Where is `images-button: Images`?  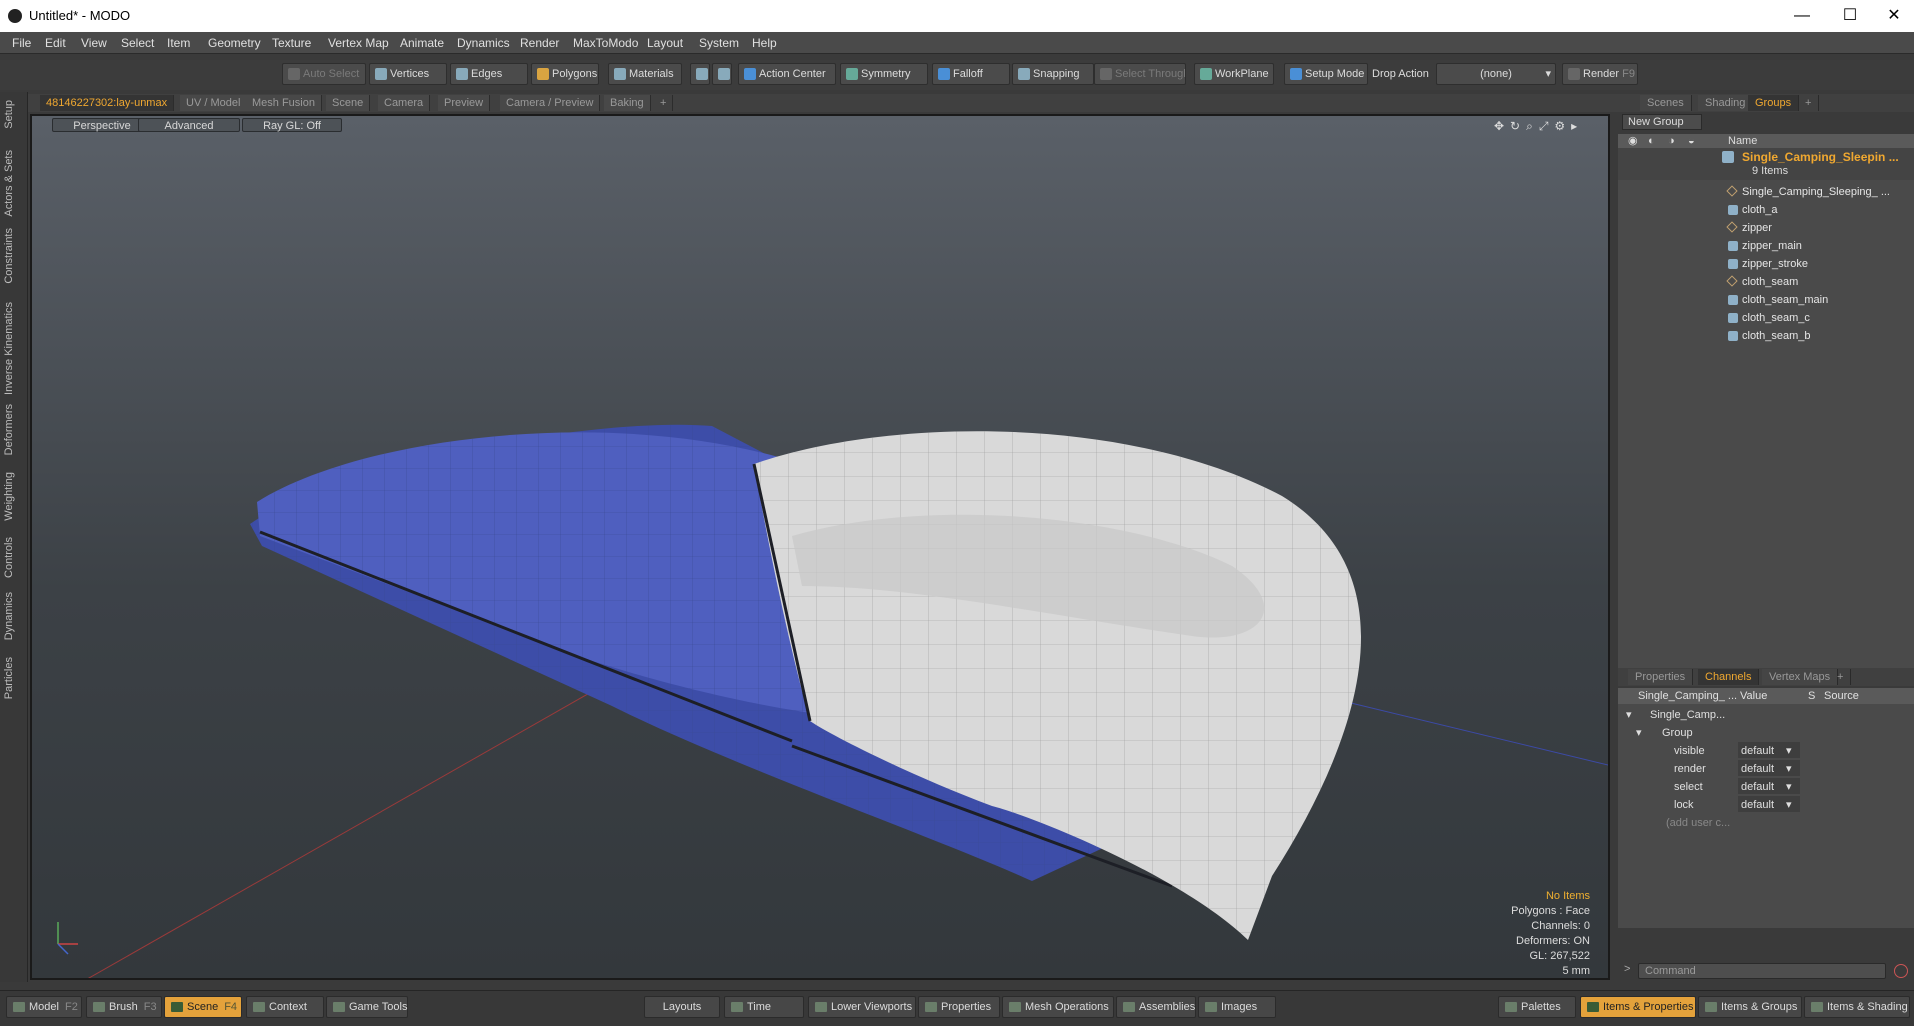
images-button: Images is located at coordinates (1237, 1007).